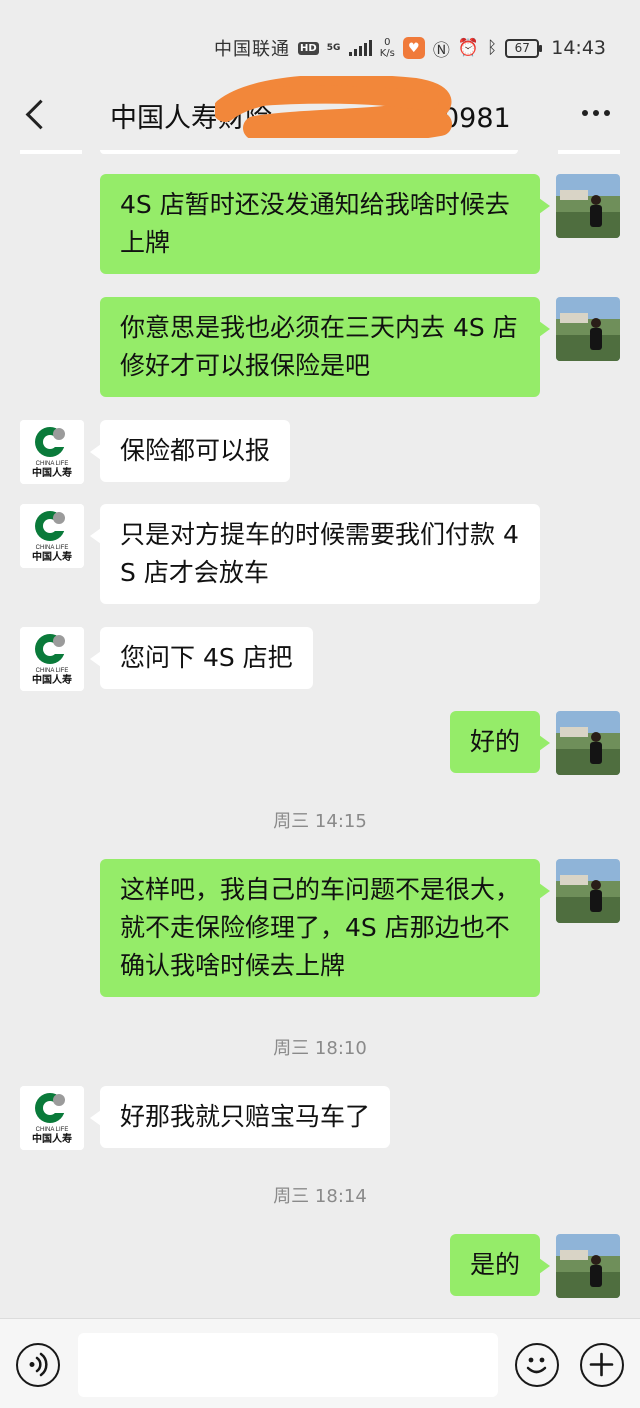 The image size is (640, 1408). I want to click on network-type: 5G, so click(333, 47).